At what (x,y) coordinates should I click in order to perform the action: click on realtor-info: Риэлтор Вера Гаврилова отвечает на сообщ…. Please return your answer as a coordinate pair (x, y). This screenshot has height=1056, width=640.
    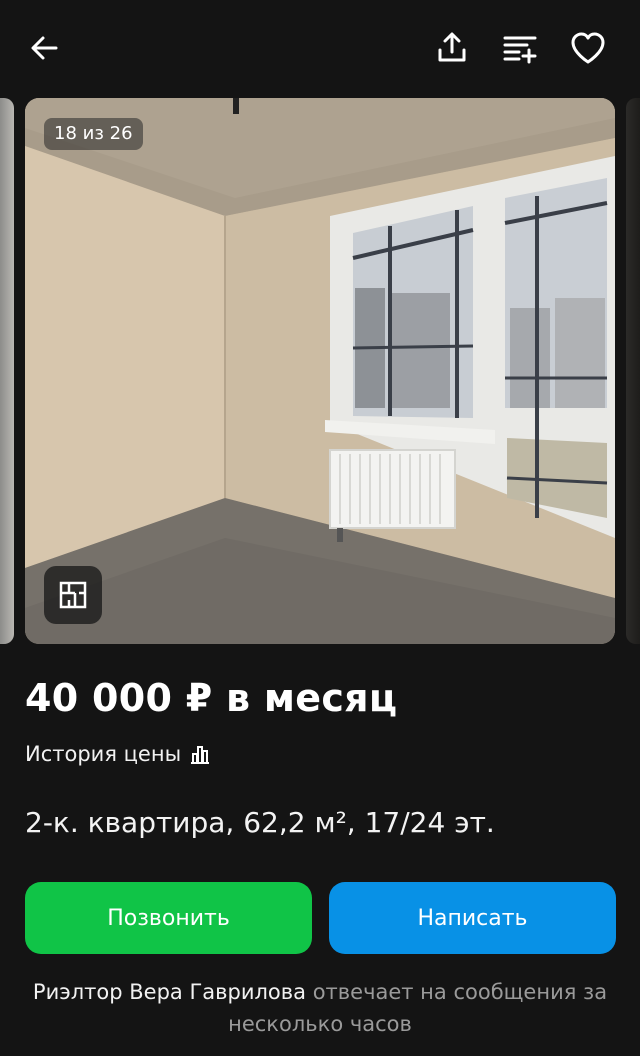
    Looking at the image, I should click on (320, 1008).